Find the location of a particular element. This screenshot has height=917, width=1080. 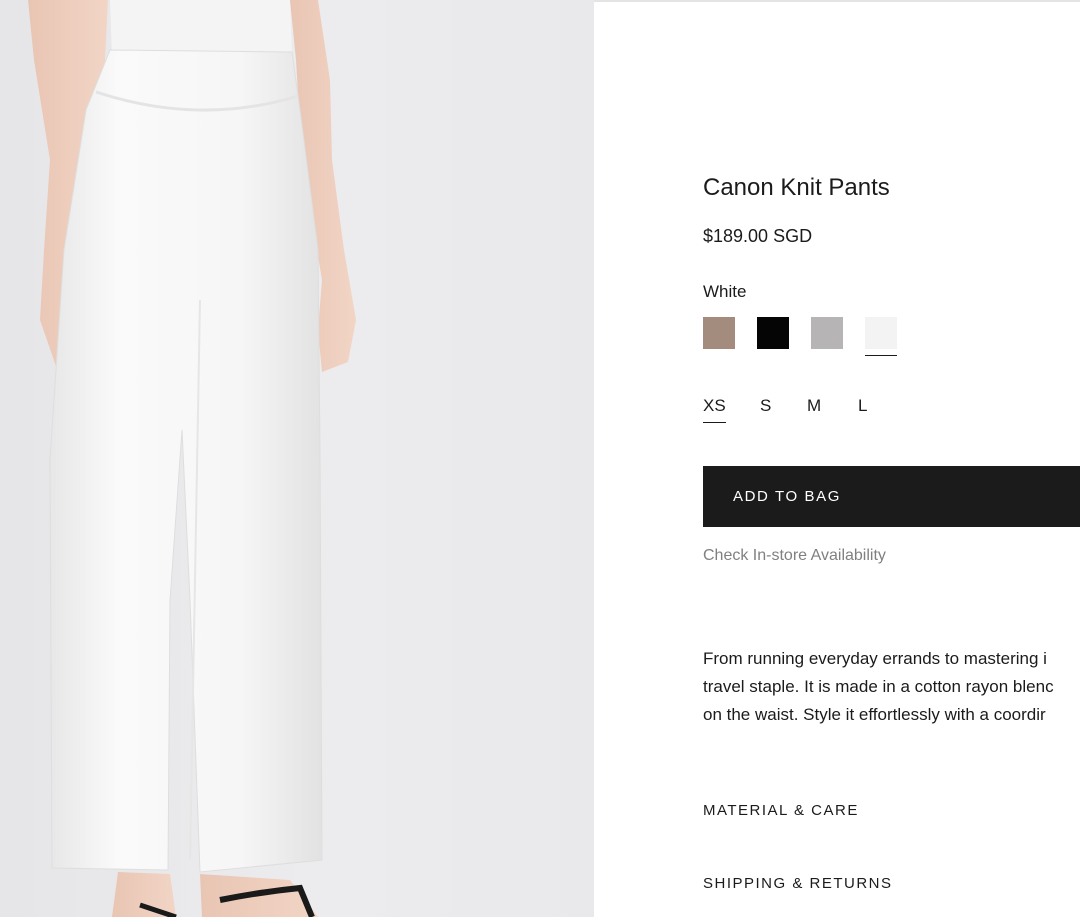

material-care-toggle: MATERIAL & CARE is located at coordinates (781, 810).